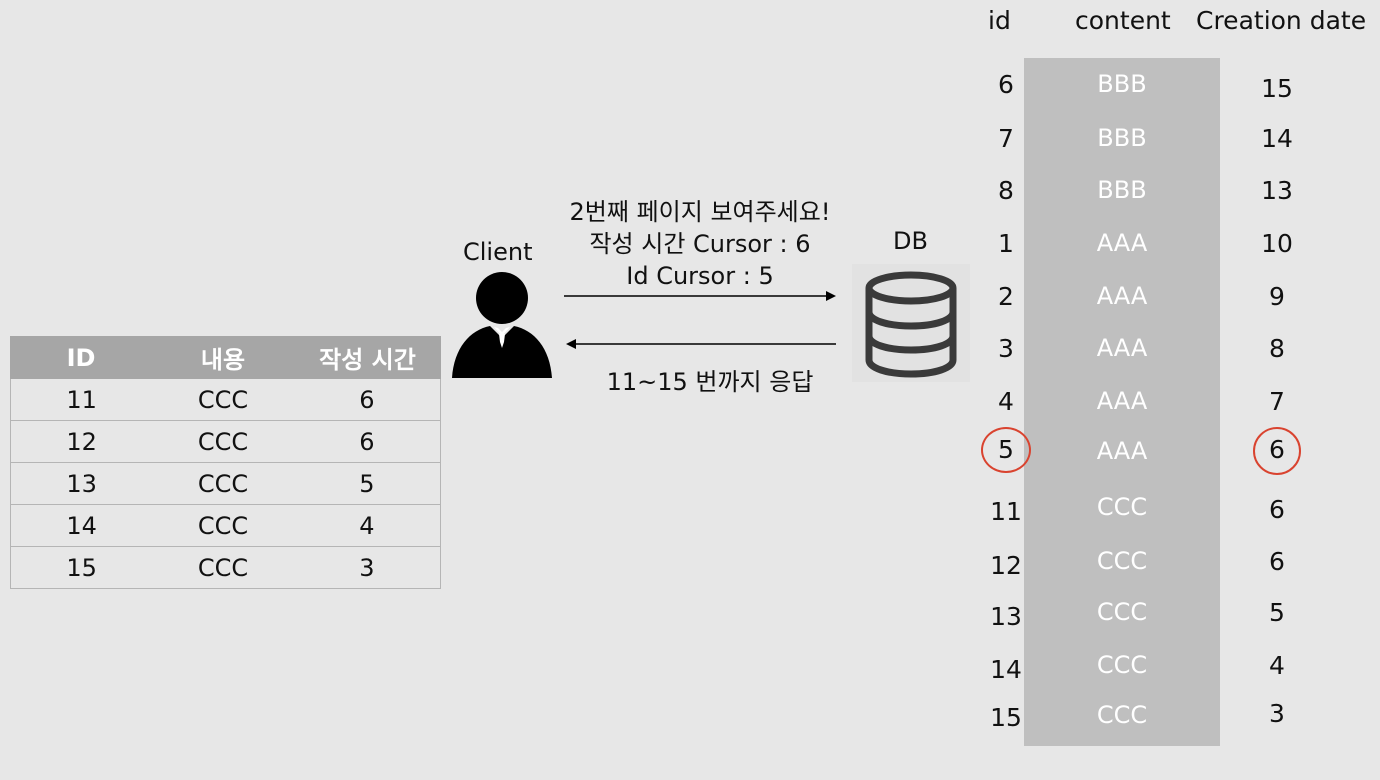 The width and height of the screenshot is (1380, 780). I want to click on request-arrow, so click(700, 296).